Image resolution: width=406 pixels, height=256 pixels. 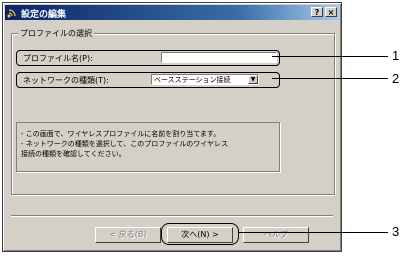 I want to click on callout-2: 2, so click(x=396, y=78).